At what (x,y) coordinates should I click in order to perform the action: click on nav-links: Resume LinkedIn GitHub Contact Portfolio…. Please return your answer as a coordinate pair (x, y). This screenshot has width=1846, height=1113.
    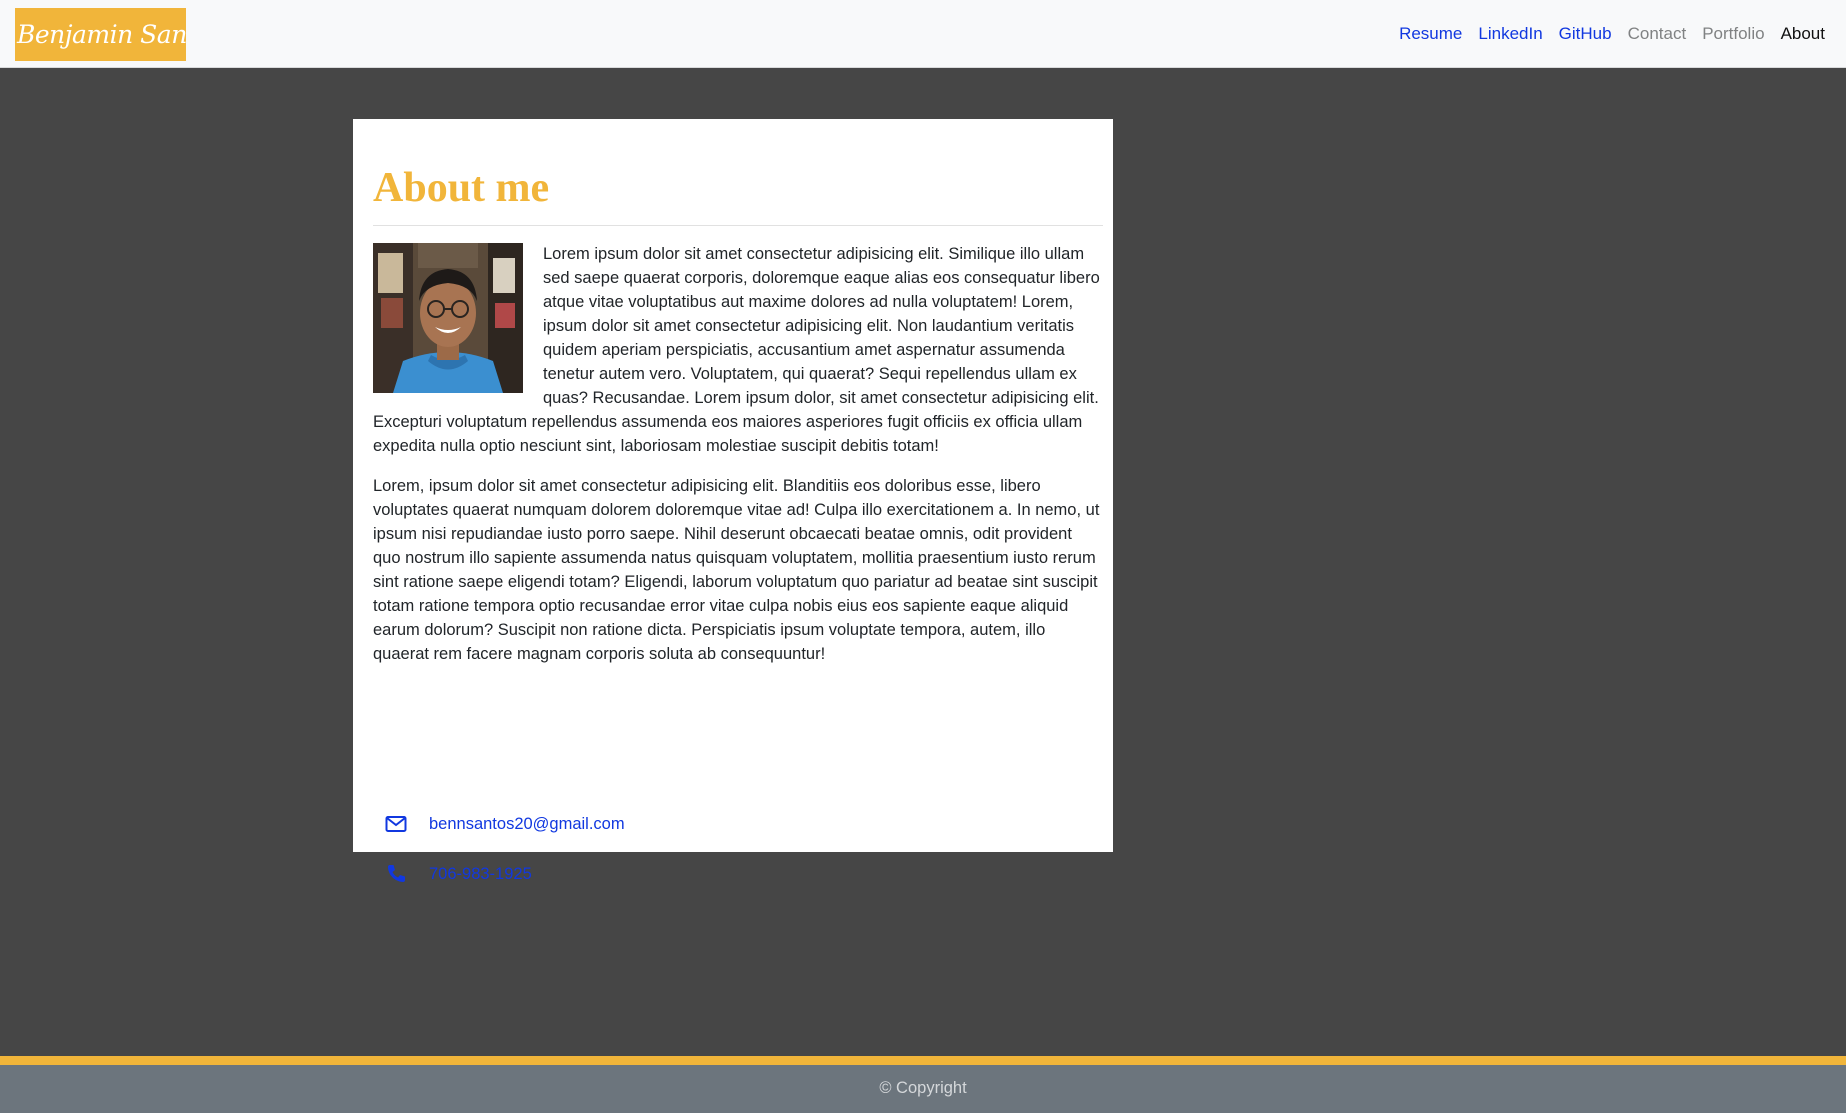
    Looking at the image, I should click on (1612, 34).